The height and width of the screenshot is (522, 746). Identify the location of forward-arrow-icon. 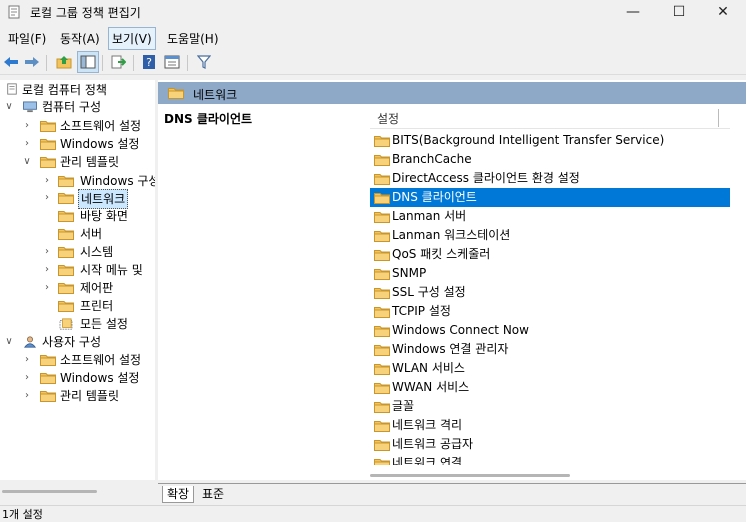
(32, 62).